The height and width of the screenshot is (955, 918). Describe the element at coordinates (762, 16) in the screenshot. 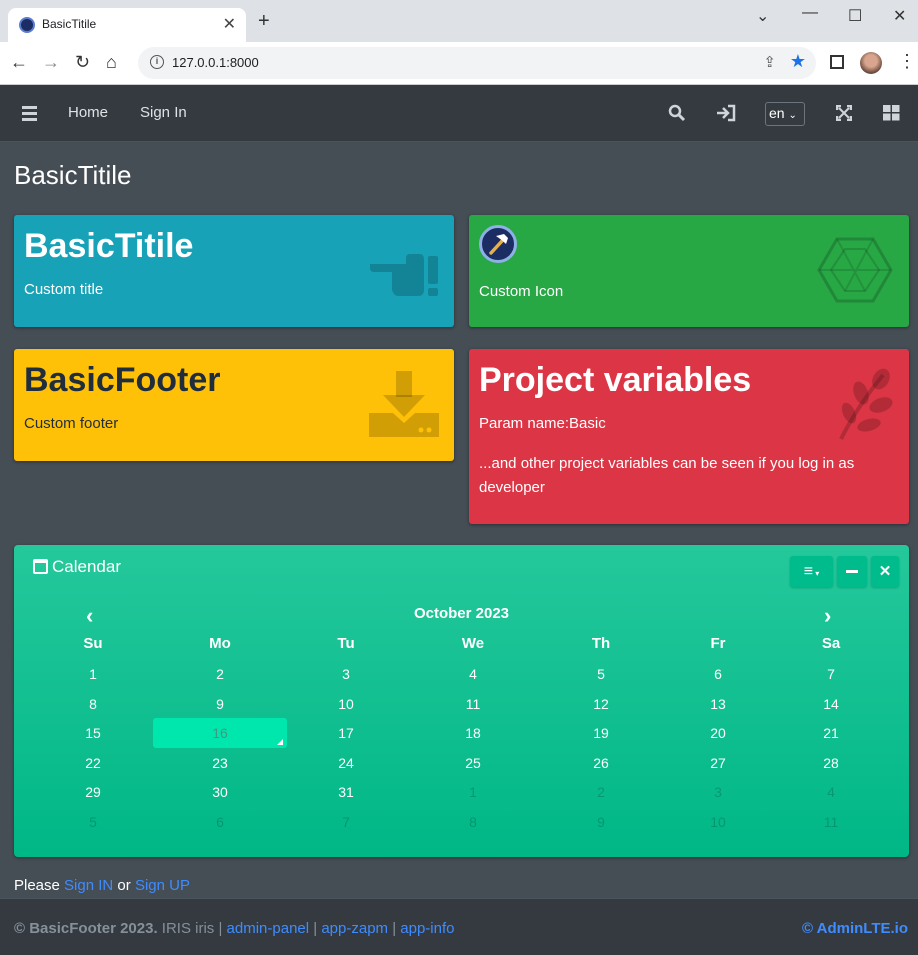

I see `chevron-down-icon: ⌄` at that location.